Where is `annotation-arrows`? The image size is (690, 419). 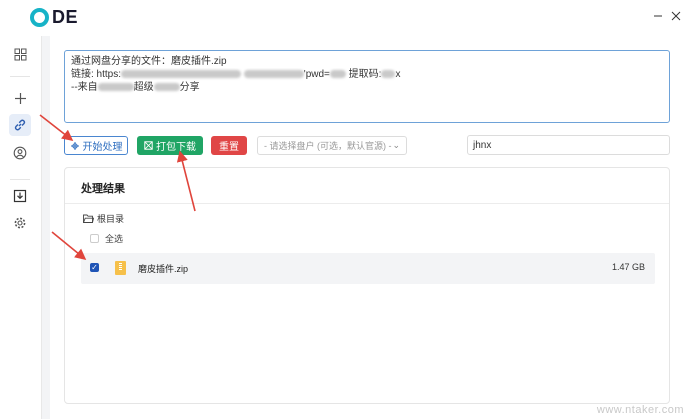
annotation-arrows is located at coordinates (117, 187).